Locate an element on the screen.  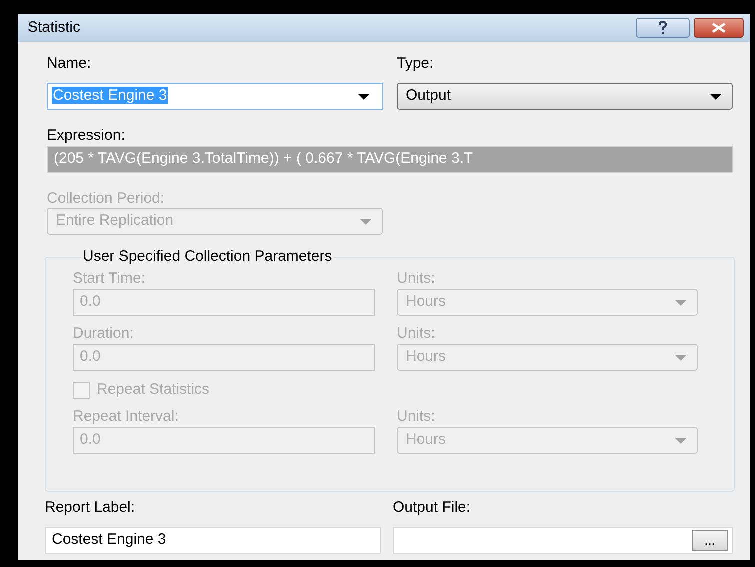
help-button is located at coordinates (663, 28).